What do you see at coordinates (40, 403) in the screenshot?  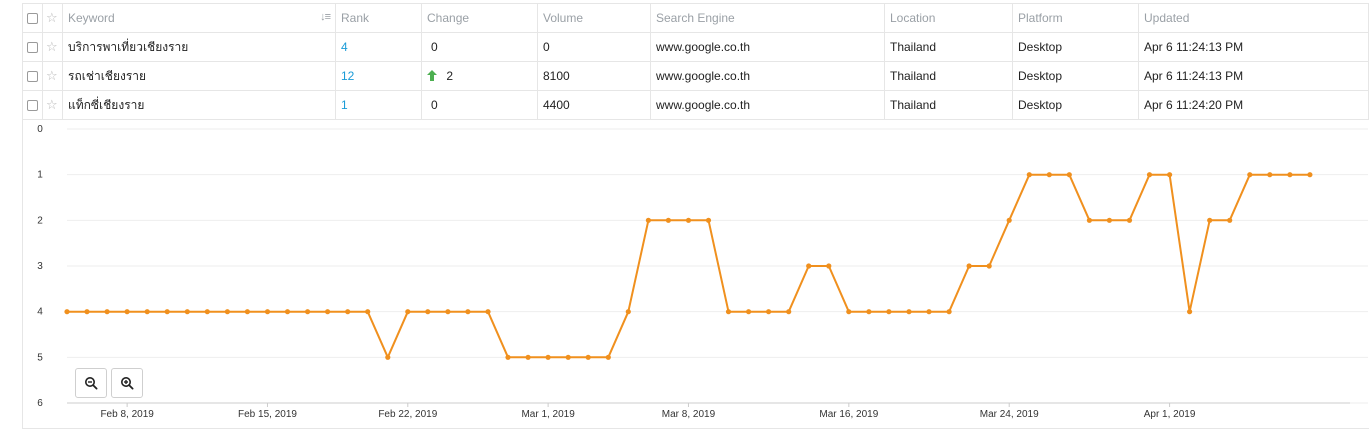 I see `y-tick-label: 6` at bounding box center [40, 403].